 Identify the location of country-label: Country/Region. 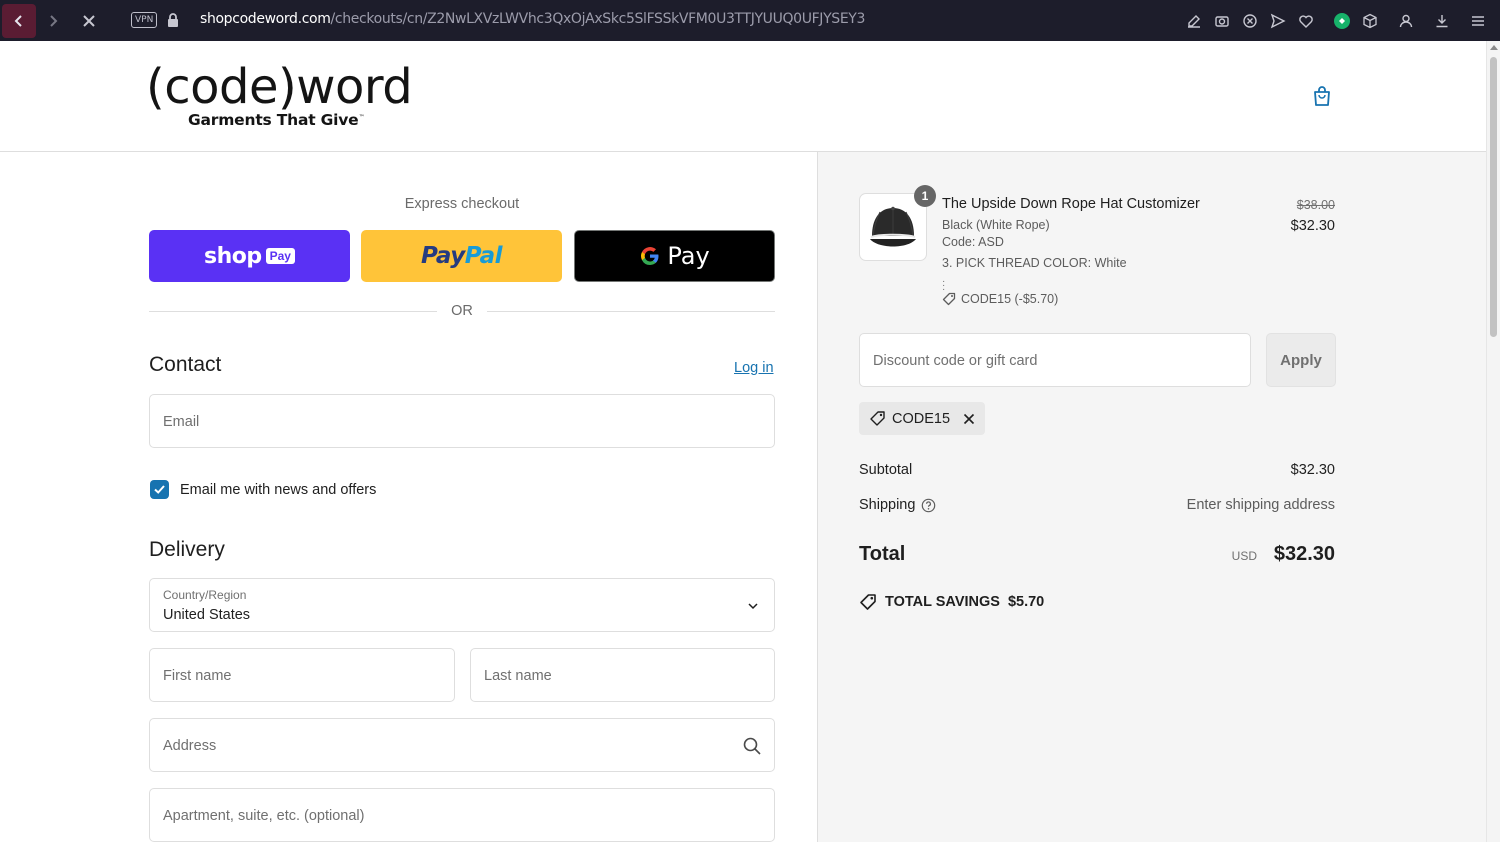
(205, 595).